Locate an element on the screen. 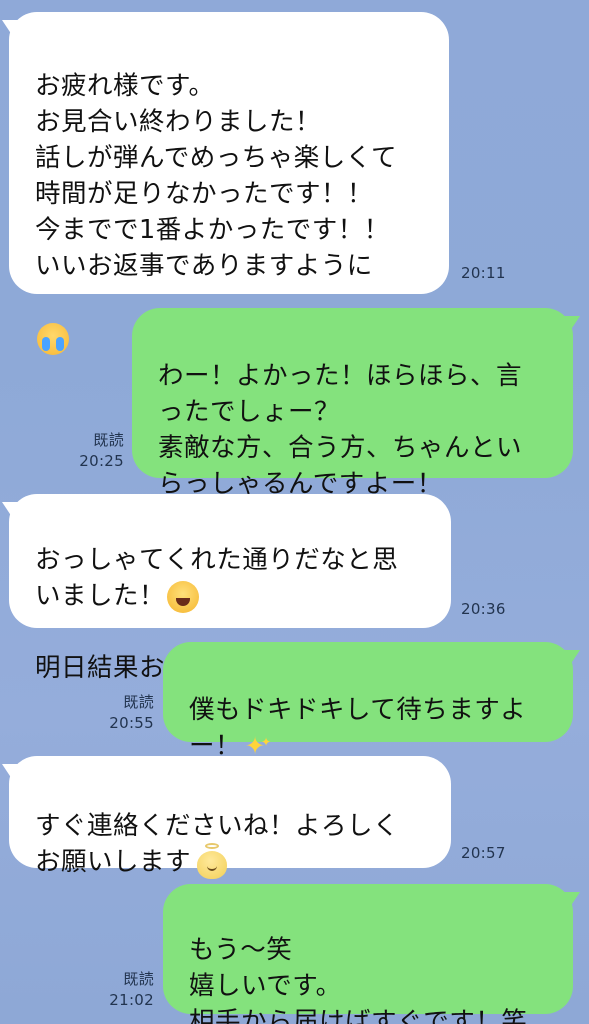 The width and height of the screenshot is (589, 1024). message-timestamp: 20:11 is located at coordinates (483, 273).